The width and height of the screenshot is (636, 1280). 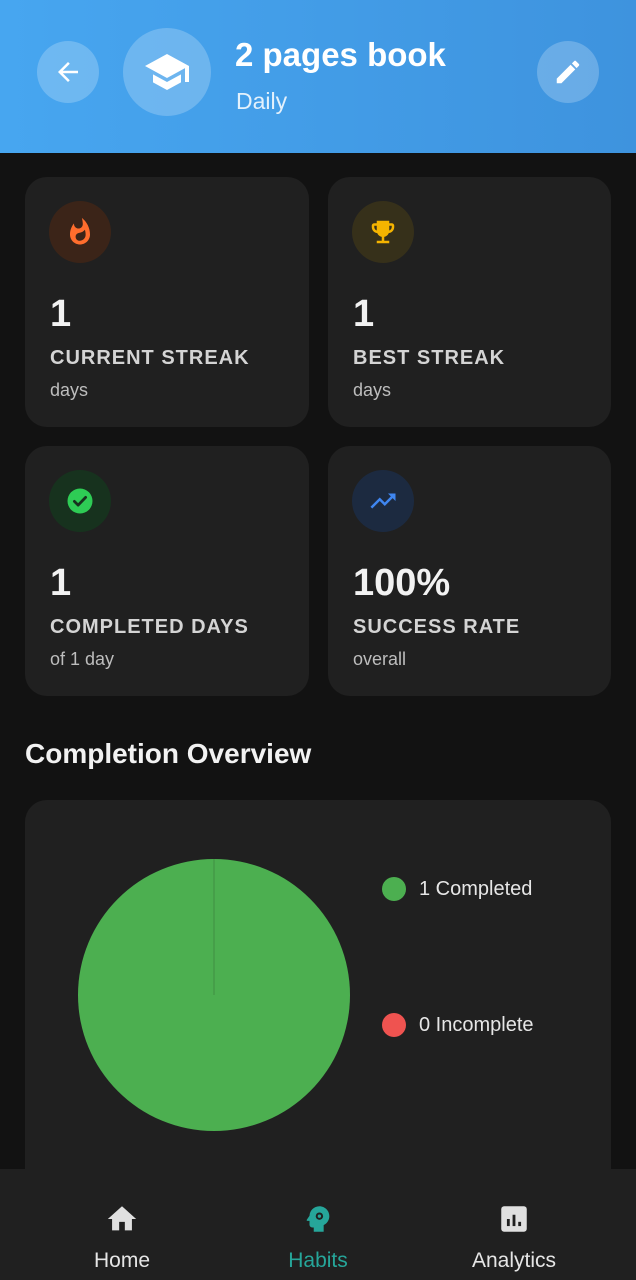 What do you see at coordinates (340, 54) in the screenshot?
I see `habit-title: 2 pages book` at bounding box center [340, 54].